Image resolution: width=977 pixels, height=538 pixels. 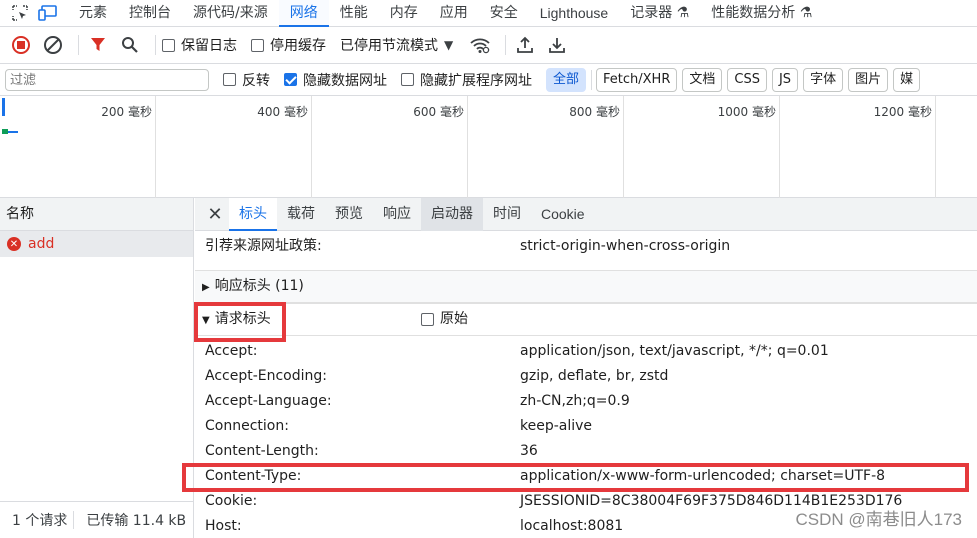 I want to click on element-picker-icon, so click(x=20, y=13).